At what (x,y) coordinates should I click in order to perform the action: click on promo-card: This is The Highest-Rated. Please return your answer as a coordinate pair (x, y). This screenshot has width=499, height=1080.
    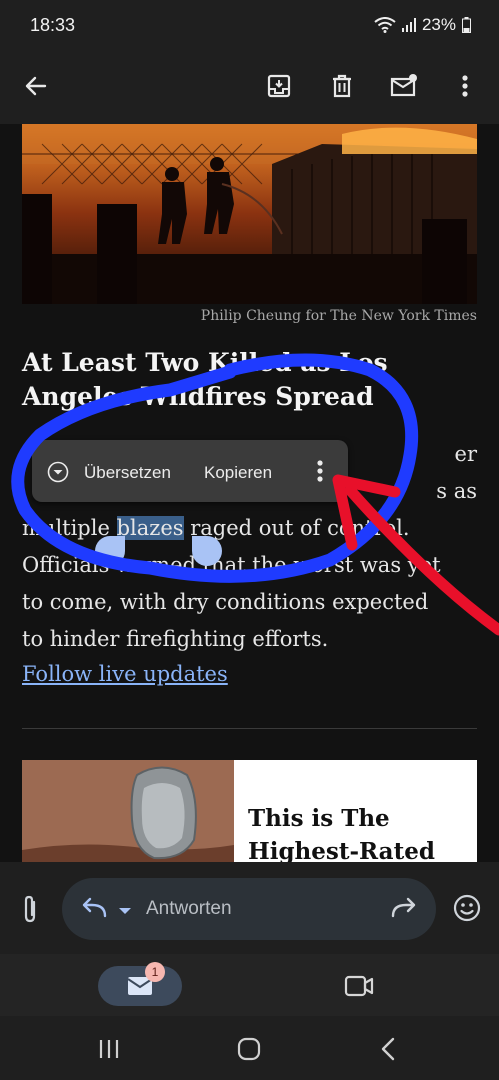
    Looking at the image, I should click on (249, 811).